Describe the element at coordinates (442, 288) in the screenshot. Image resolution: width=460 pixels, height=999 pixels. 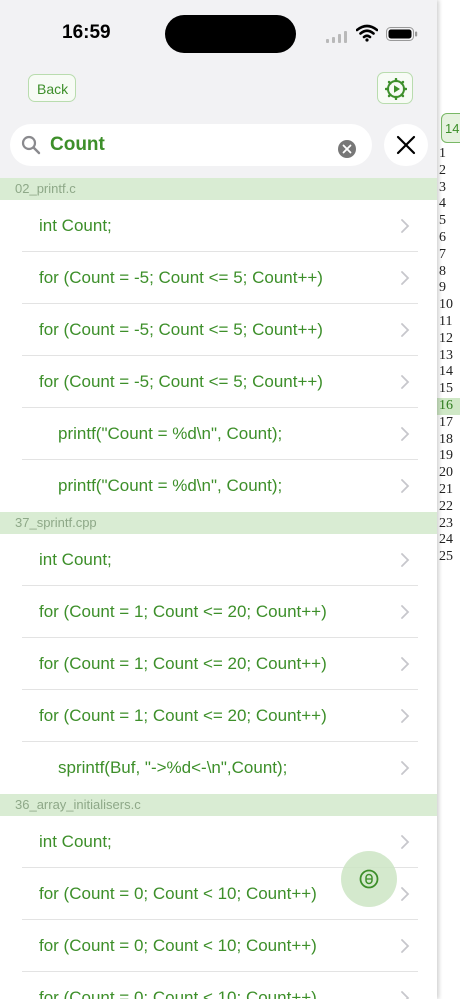
I see `line-number: 9` at that location.